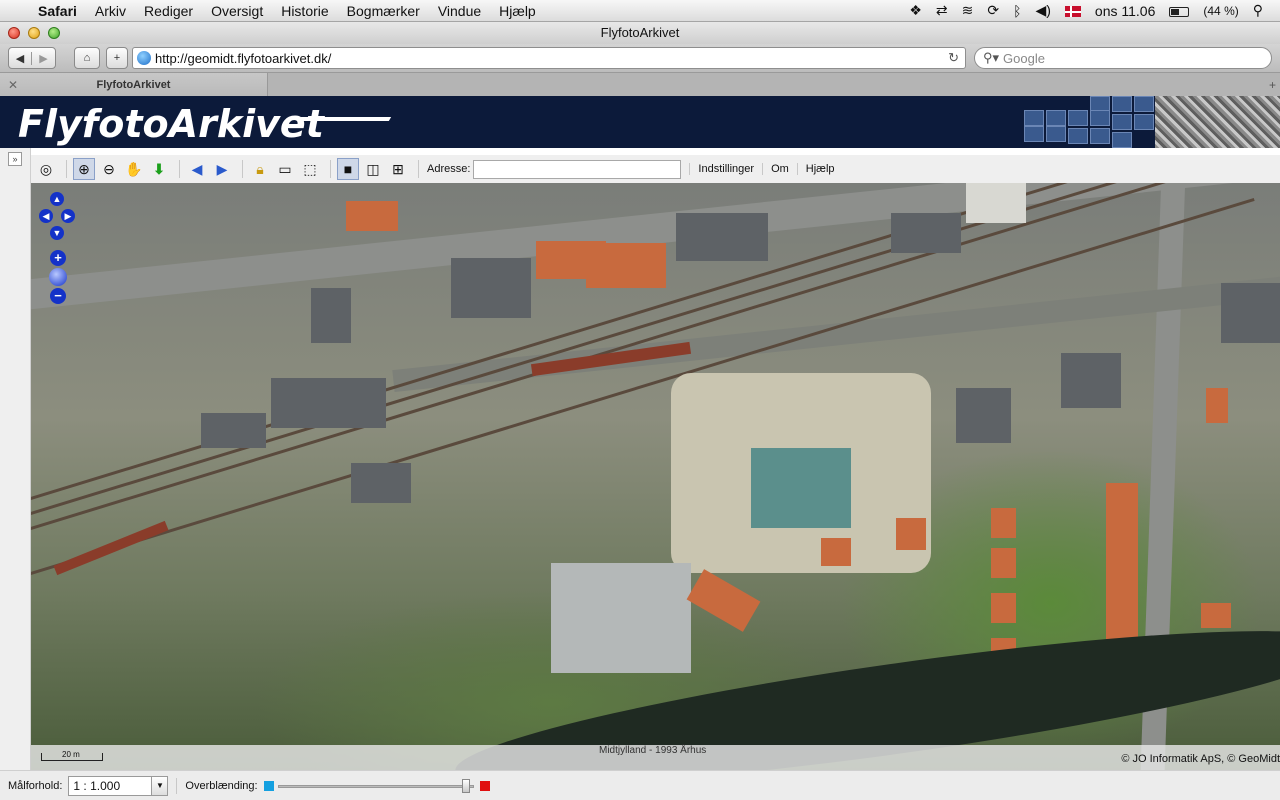  Describe the element at coordinates (1179, 11) in the screenshot. I see `battery-icon` at that location.